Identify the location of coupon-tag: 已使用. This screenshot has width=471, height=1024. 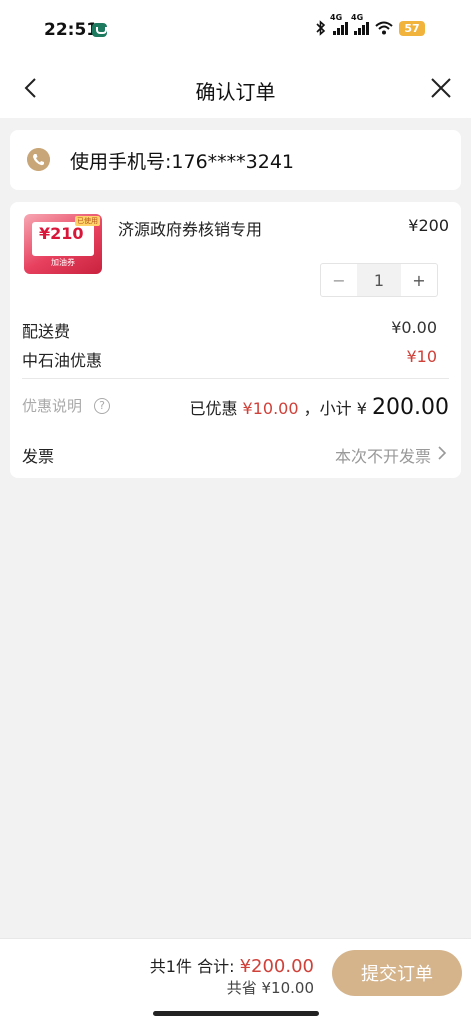
(87, 221).